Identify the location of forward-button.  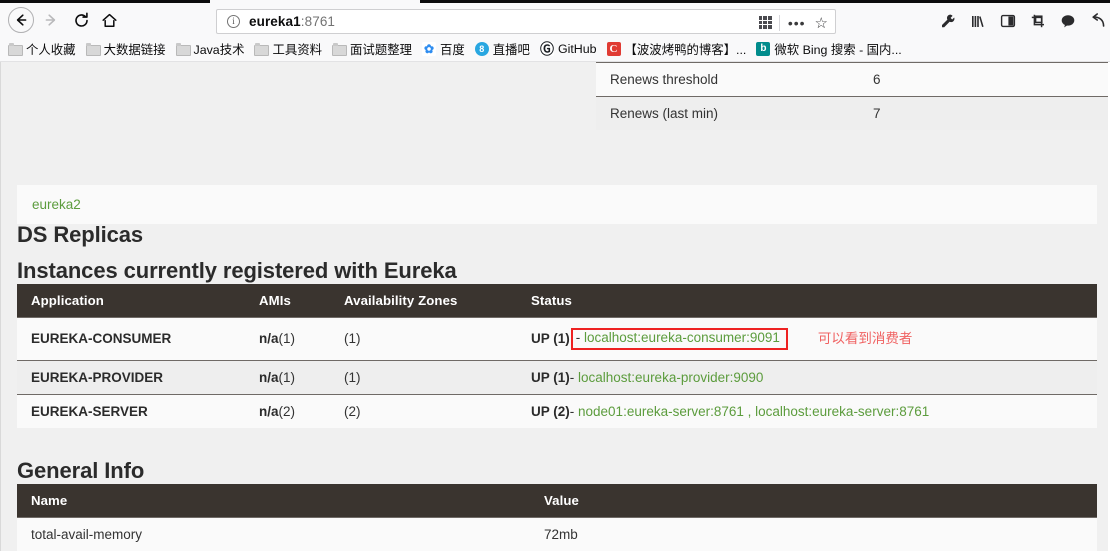
(51, 20).